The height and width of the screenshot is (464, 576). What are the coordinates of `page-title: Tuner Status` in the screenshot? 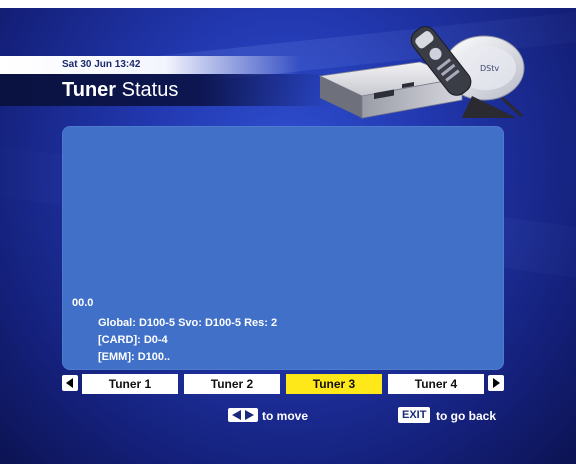 It's located at (120, 90).